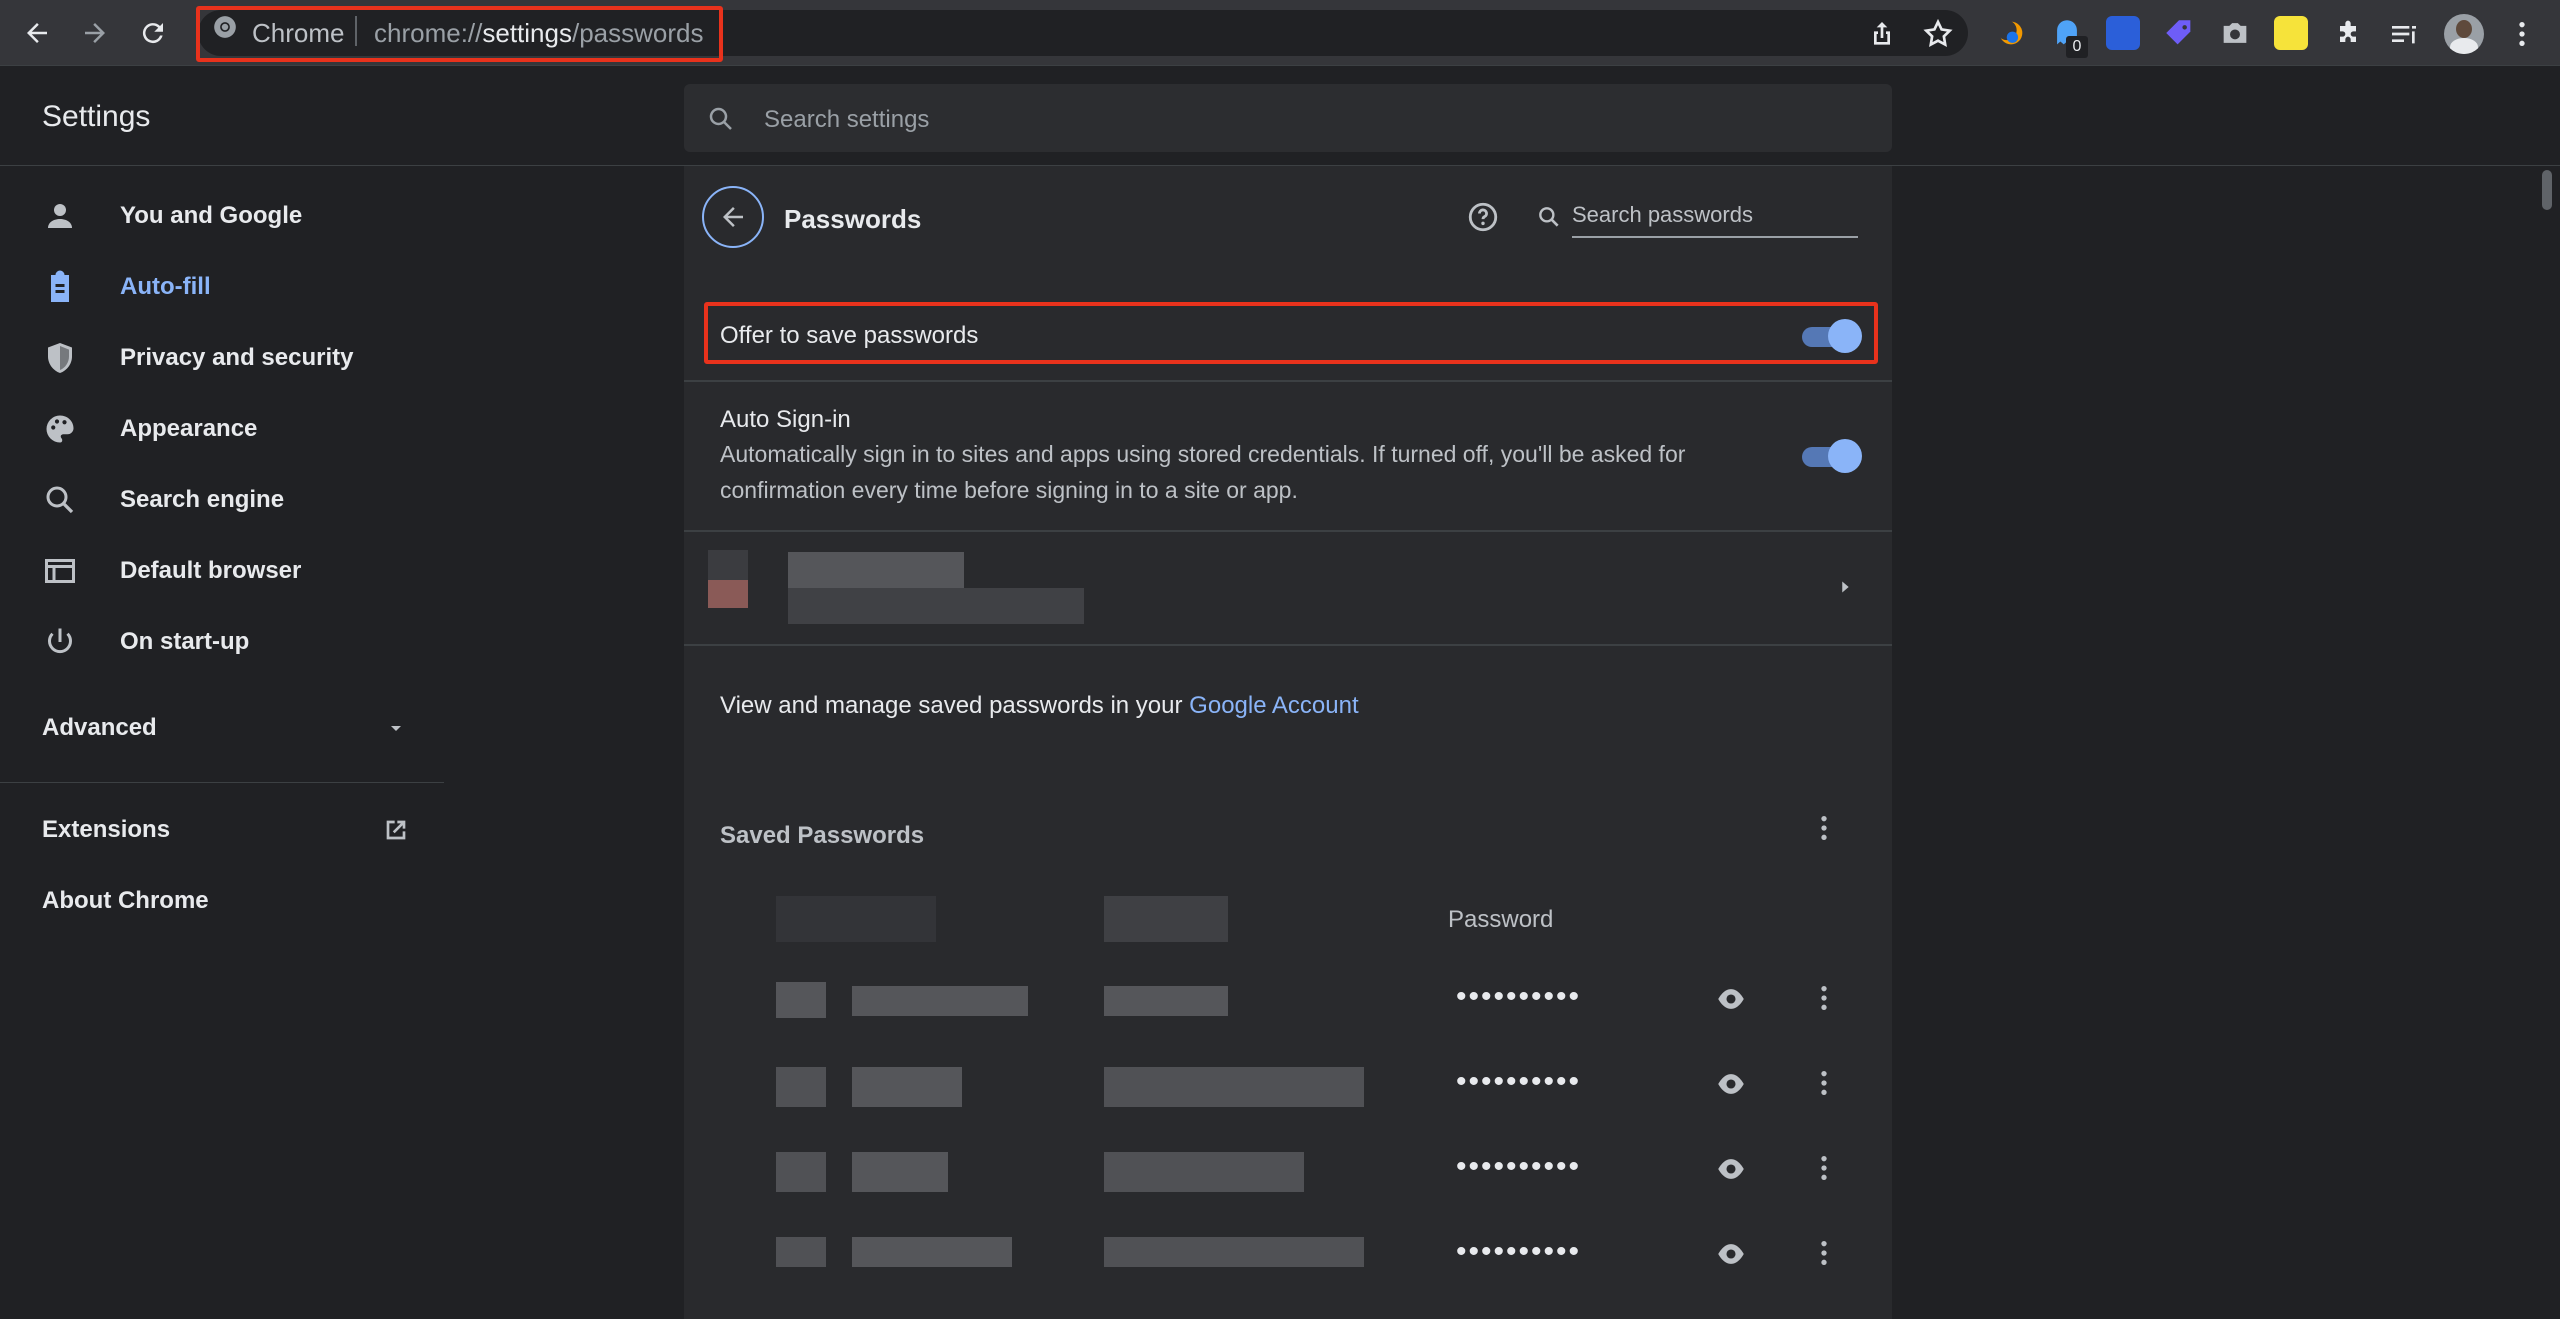 This screenshot has height=1319, width=2560. Describe the element at coordinates (60, 641) in the screenshot. I see `power-icon` at that location.